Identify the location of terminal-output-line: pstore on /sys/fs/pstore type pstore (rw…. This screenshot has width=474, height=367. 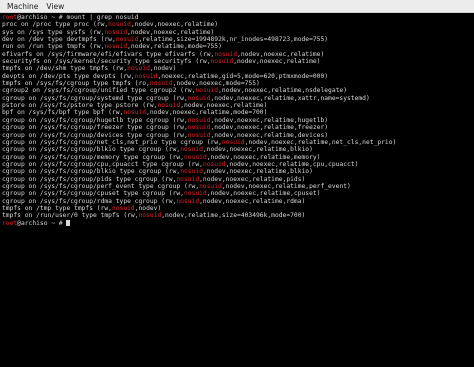
(237, 105).